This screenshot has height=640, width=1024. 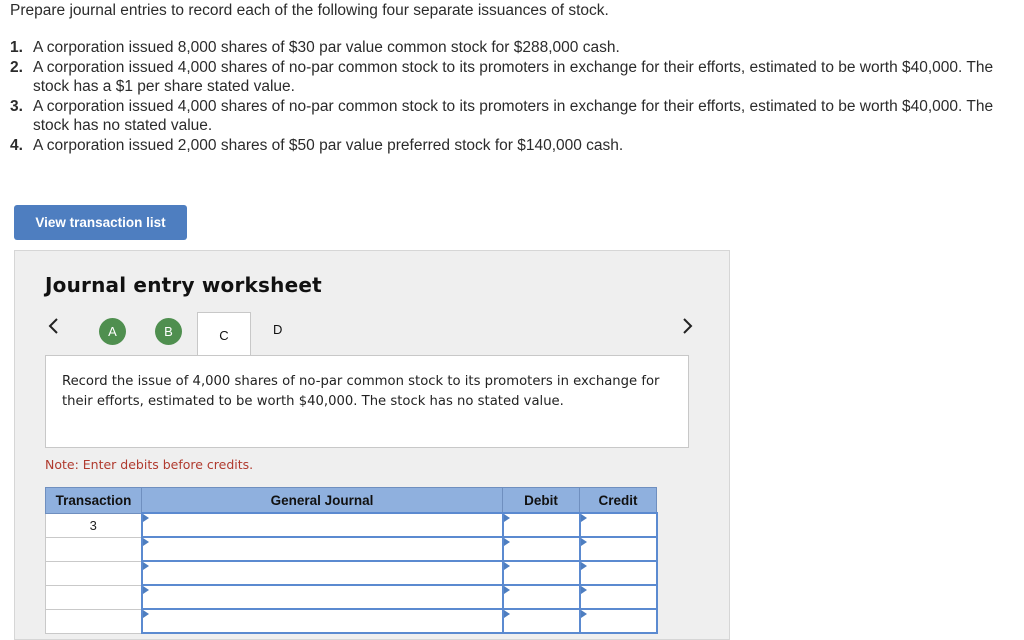 What do you see at coordinates (93, 525) in the screenshot?
I see `transaction-cell: 3` at bounding box center [93, 525].